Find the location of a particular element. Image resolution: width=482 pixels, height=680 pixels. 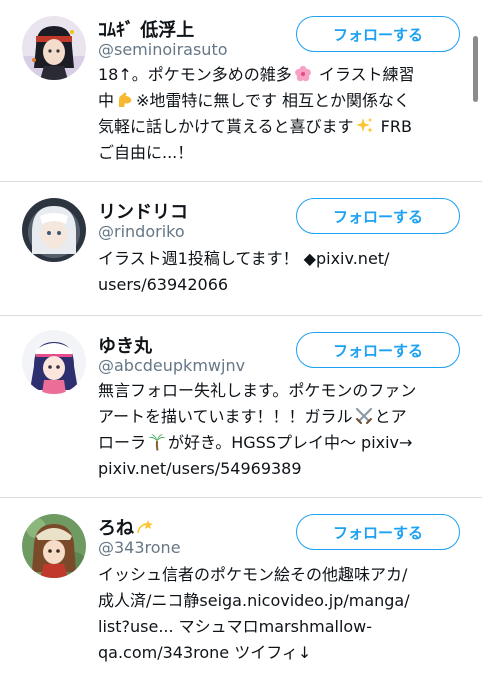

user-bio: イラスト週1投稿してます！ ◆pixiv.net/ users/63942066 is located at coordinates (279, 272).